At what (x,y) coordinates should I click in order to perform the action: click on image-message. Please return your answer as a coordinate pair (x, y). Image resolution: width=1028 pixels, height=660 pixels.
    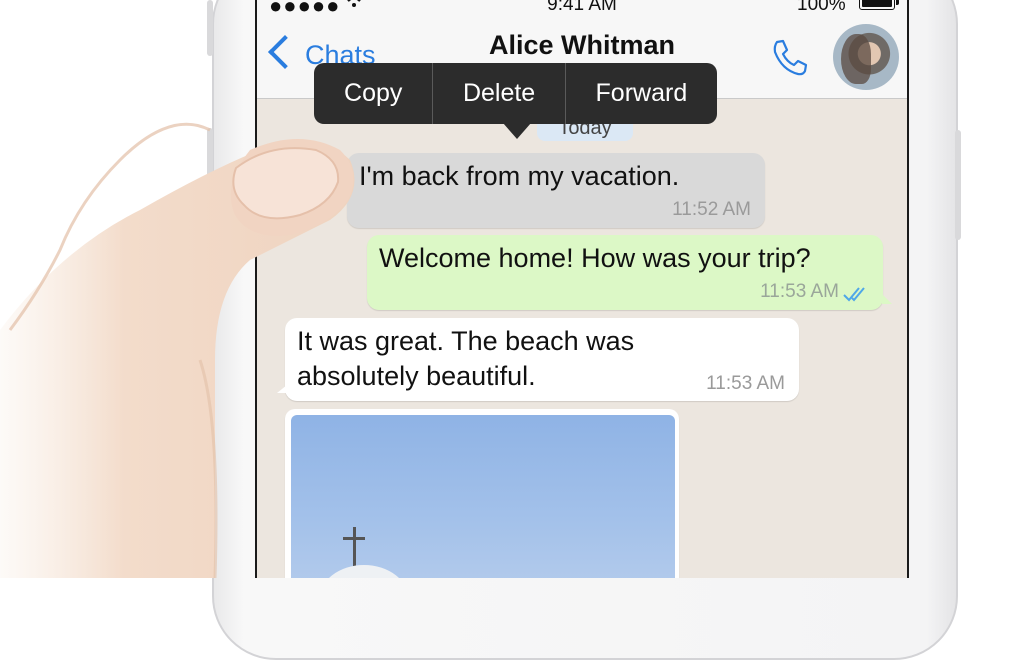
    Looking at the image, I should click on (482, 493).